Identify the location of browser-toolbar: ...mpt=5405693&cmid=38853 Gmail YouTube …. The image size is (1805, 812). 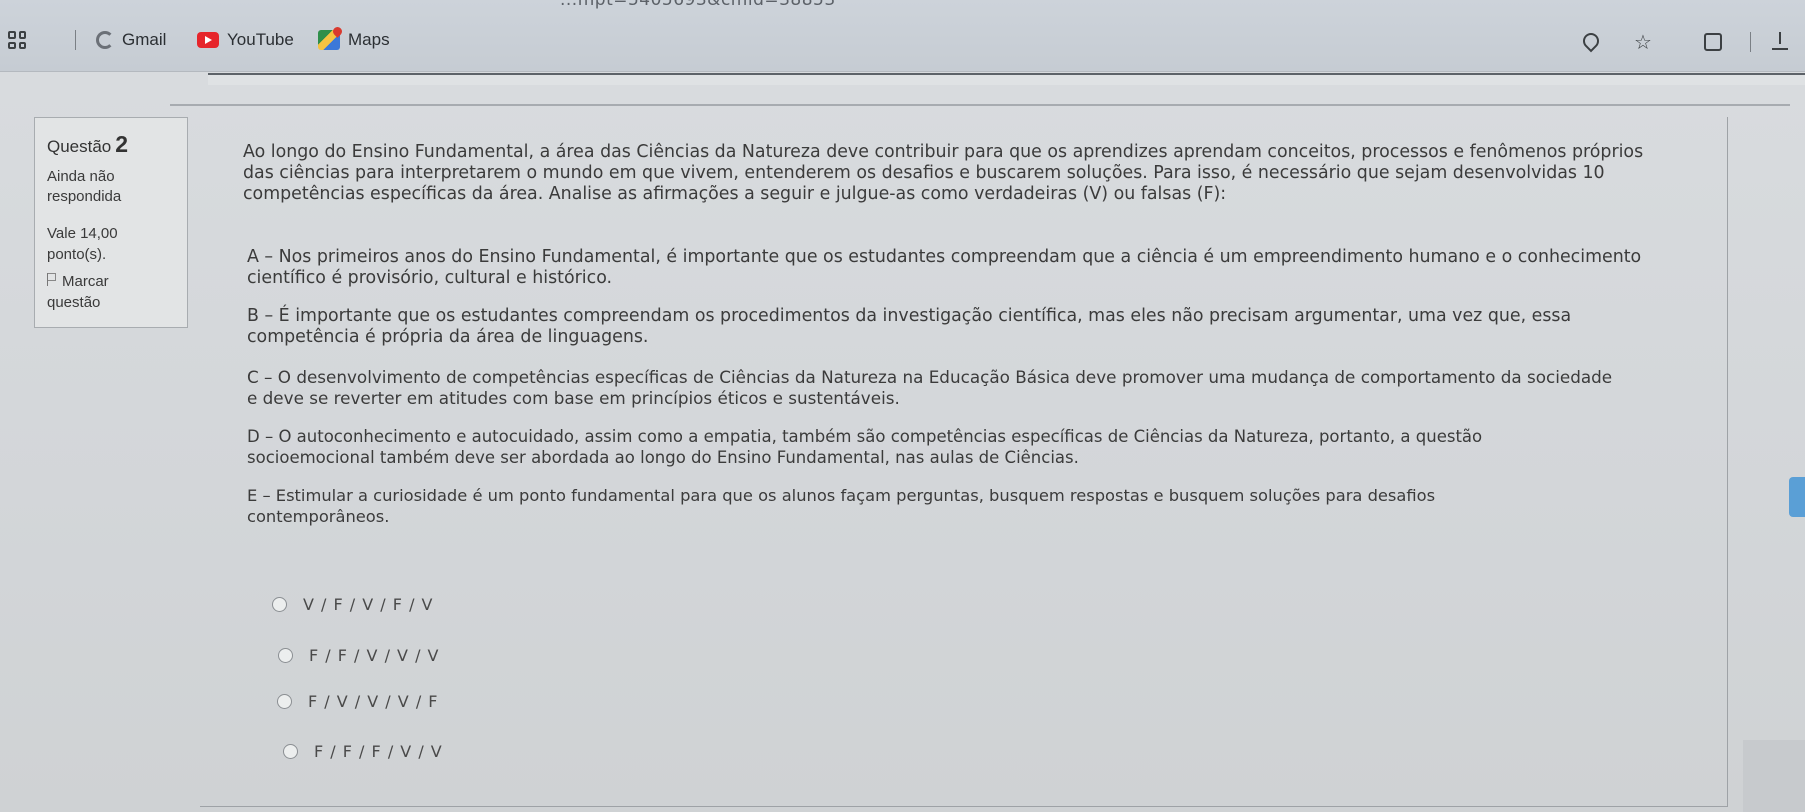
(902, 36).